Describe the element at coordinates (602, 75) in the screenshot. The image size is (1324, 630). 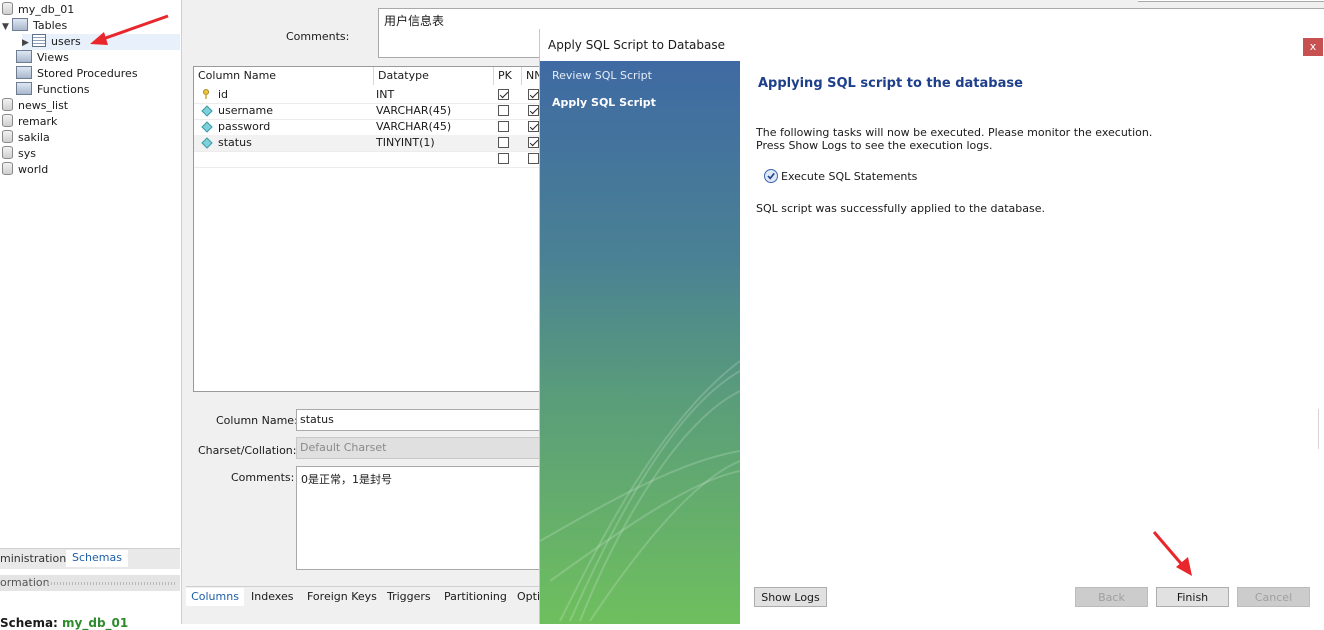
I see `step-review-sql: Review SQL Script` at that location.